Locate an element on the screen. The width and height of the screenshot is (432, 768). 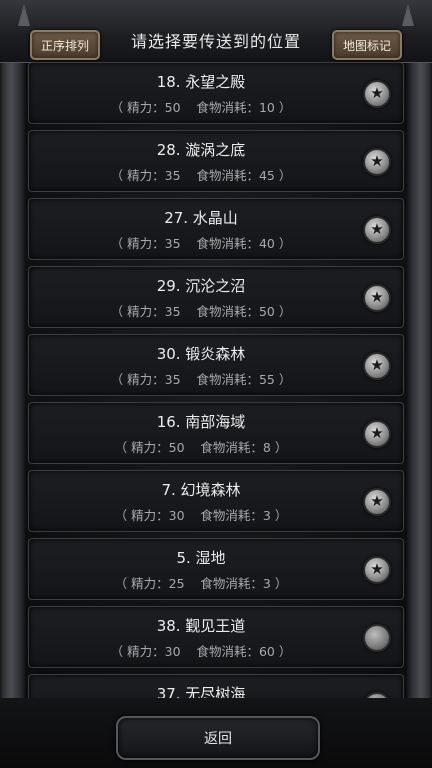
location-name: 18. 永望之殿 is located at coordinates (201, 82).